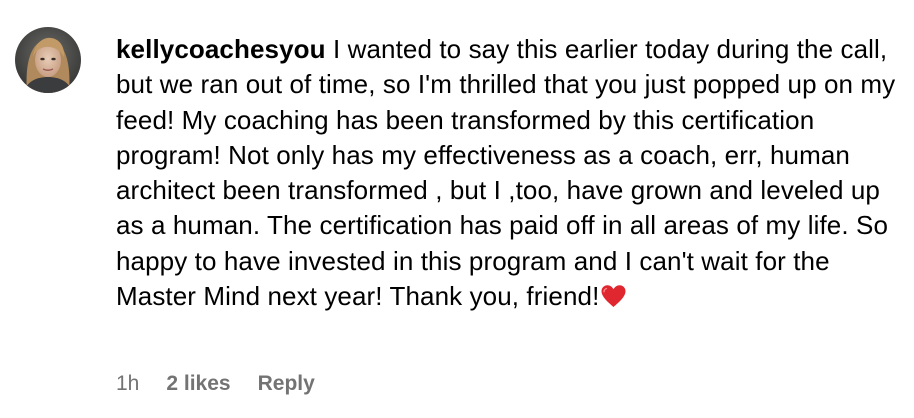 The image size is (914, 418). Describe the element at coordinates (286, 384) in the screenshot. I see `reply-button: Reply` at that location.